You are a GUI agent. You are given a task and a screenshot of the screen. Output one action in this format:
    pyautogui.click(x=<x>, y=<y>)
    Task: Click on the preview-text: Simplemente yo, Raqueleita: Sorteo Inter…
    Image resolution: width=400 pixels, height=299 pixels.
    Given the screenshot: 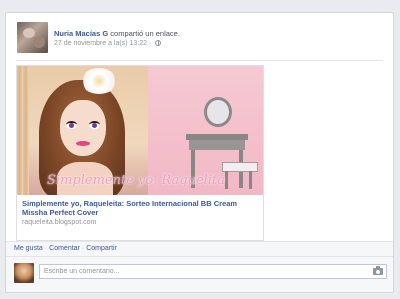 What is the action you would take?
    pyautogui.click(x=141, y=212)
    